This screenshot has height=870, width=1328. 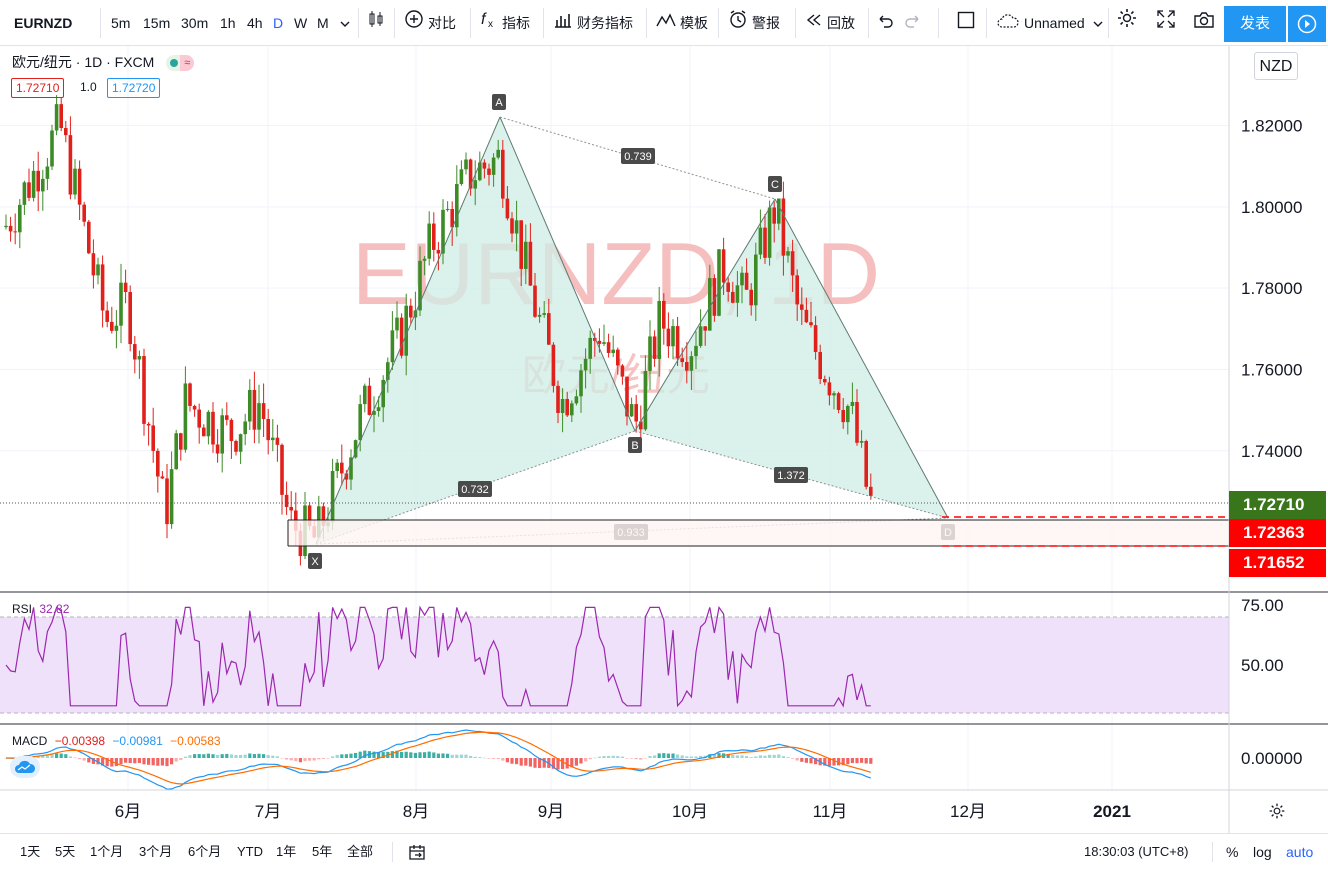 I want to click on range-5y: 5年, so click(x=322, y=852).